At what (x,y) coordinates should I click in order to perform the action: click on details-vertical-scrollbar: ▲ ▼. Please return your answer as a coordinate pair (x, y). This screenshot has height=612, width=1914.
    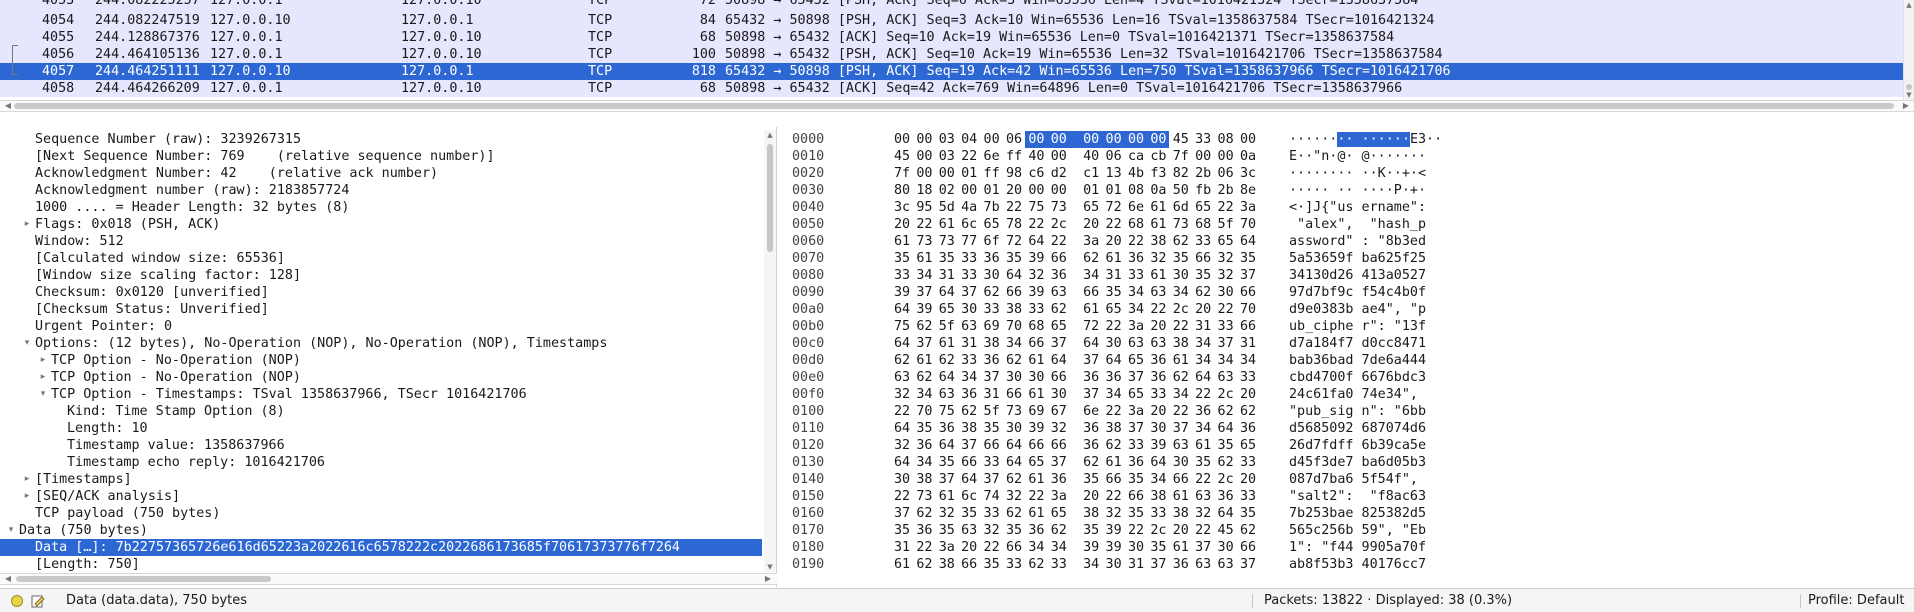
    Looking at the image, I should click on (770, 351).